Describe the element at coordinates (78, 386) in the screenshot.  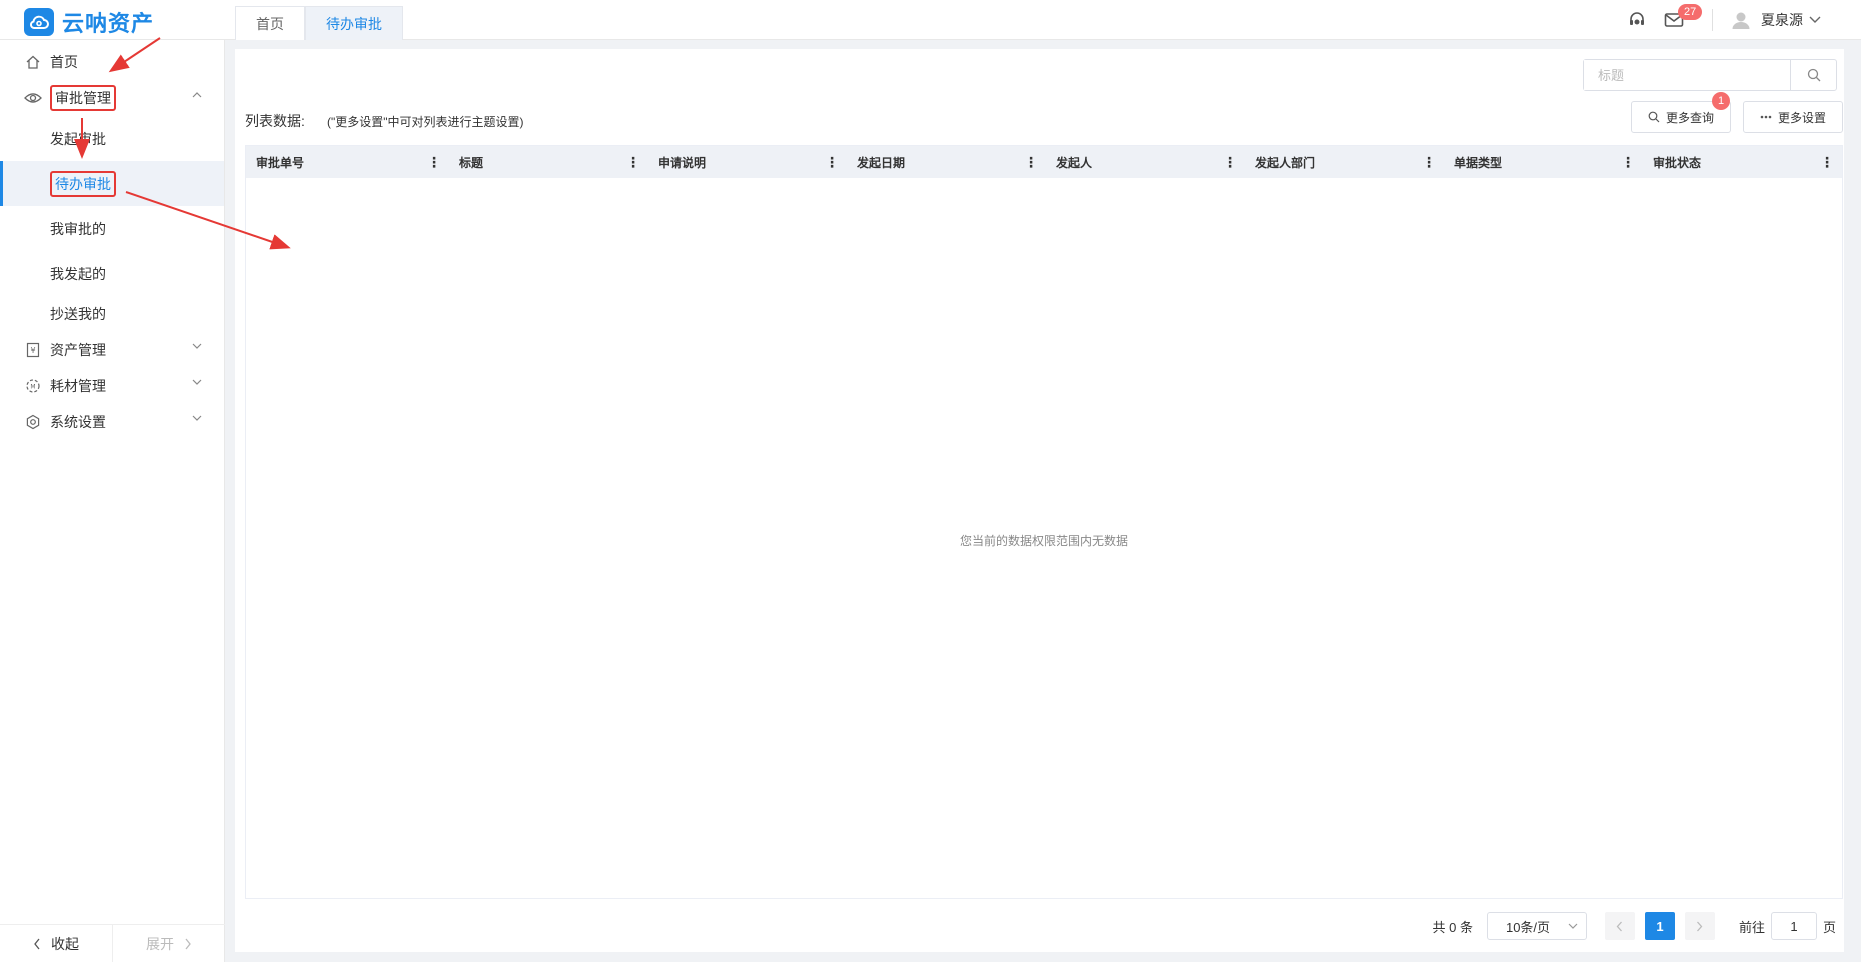
I see `sidebar-item-label: 耗材管理` at that location.